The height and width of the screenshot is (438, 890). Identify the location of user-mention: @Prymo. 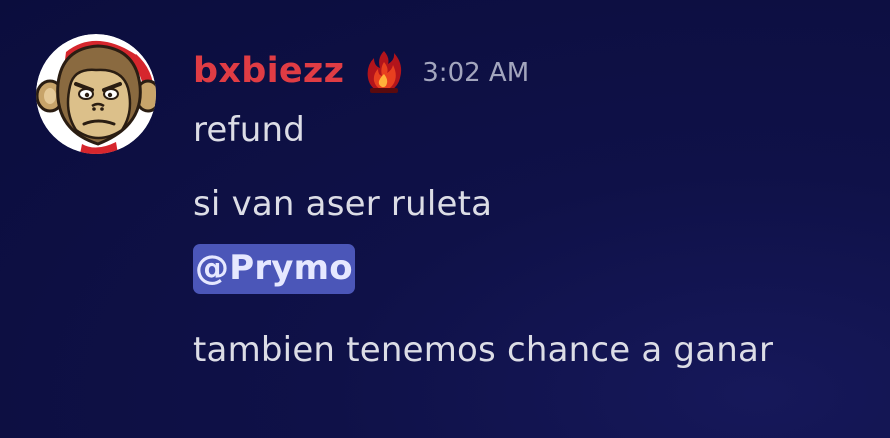
(274, 269).